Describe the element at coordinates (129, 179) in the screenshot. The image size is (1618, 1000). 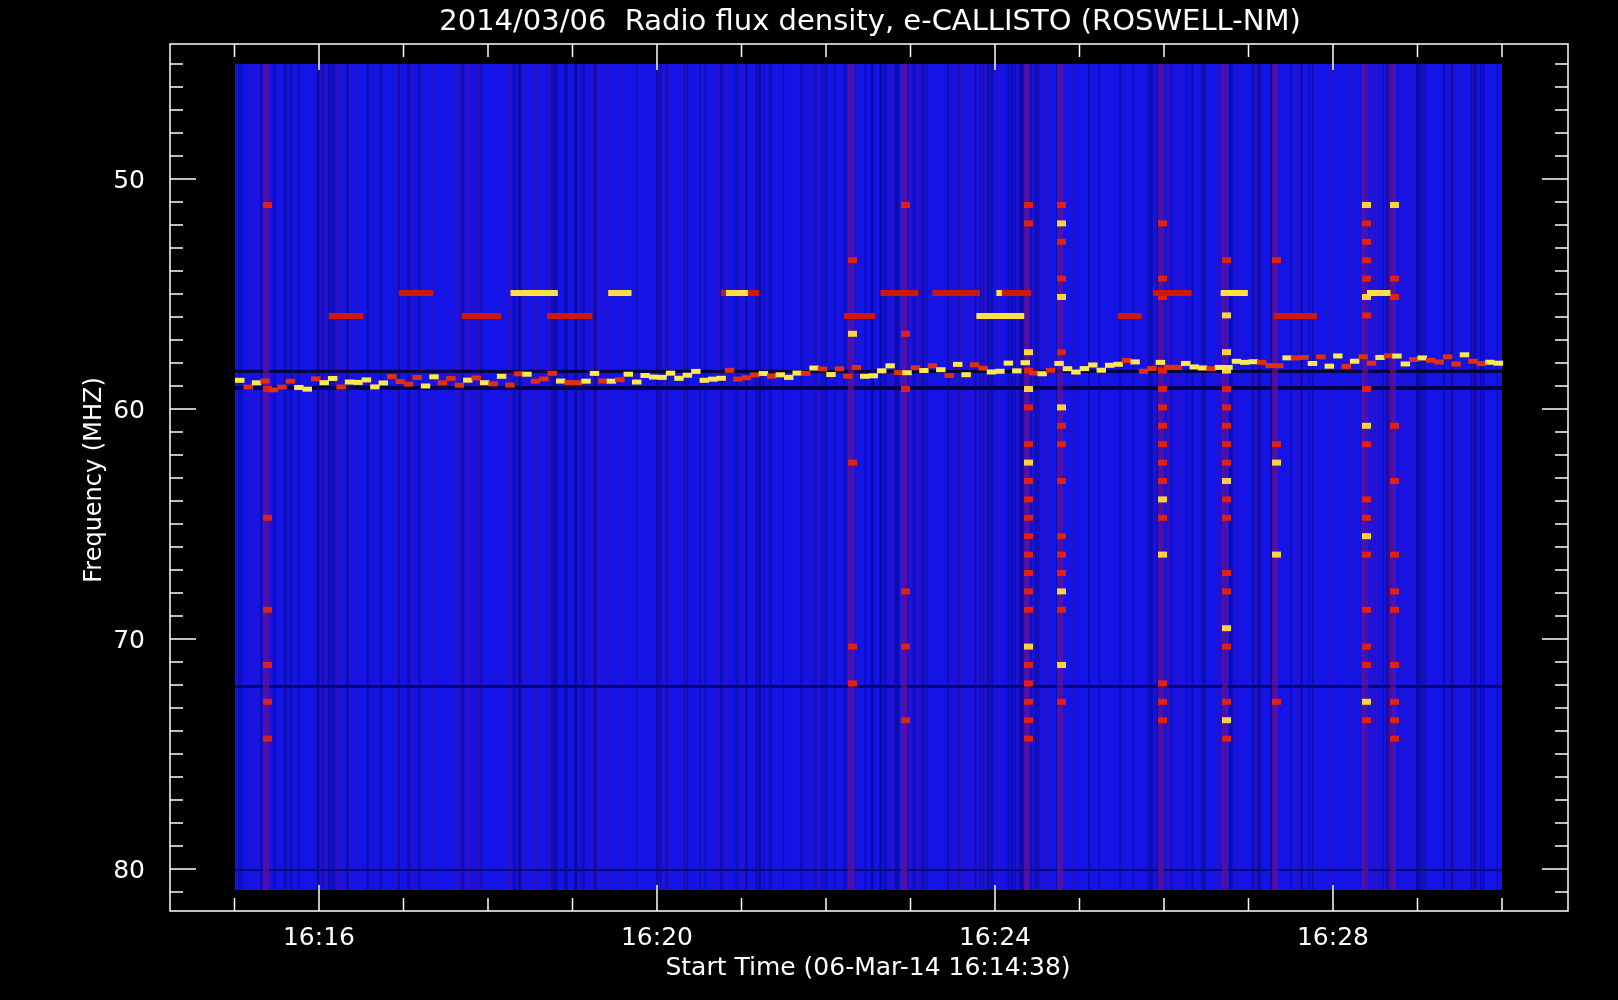
I see `tick-label: 50` at that location.